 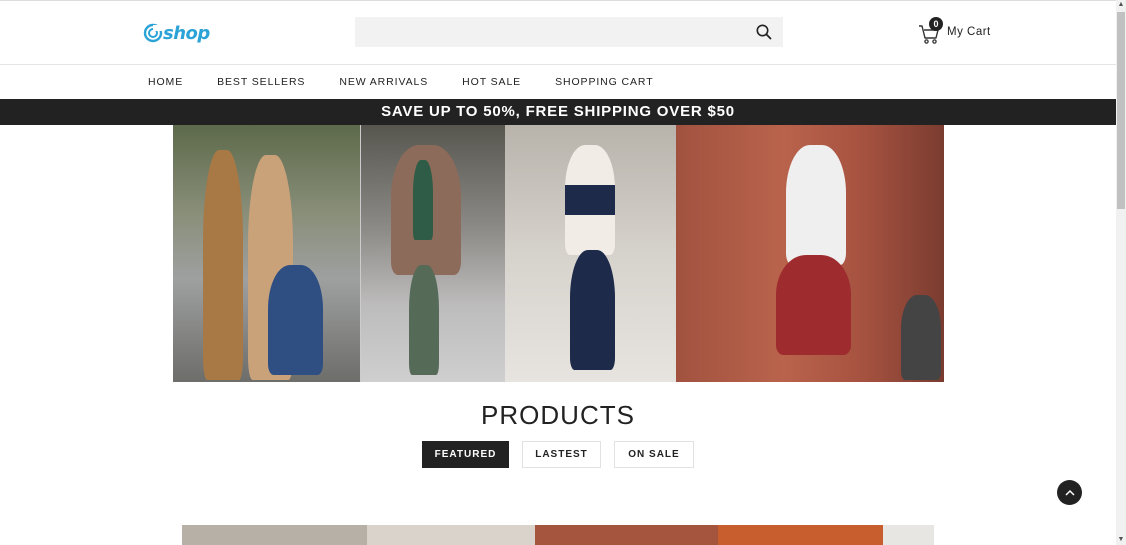 I want to click on logo-text: shop, so click(x=186, y=33).